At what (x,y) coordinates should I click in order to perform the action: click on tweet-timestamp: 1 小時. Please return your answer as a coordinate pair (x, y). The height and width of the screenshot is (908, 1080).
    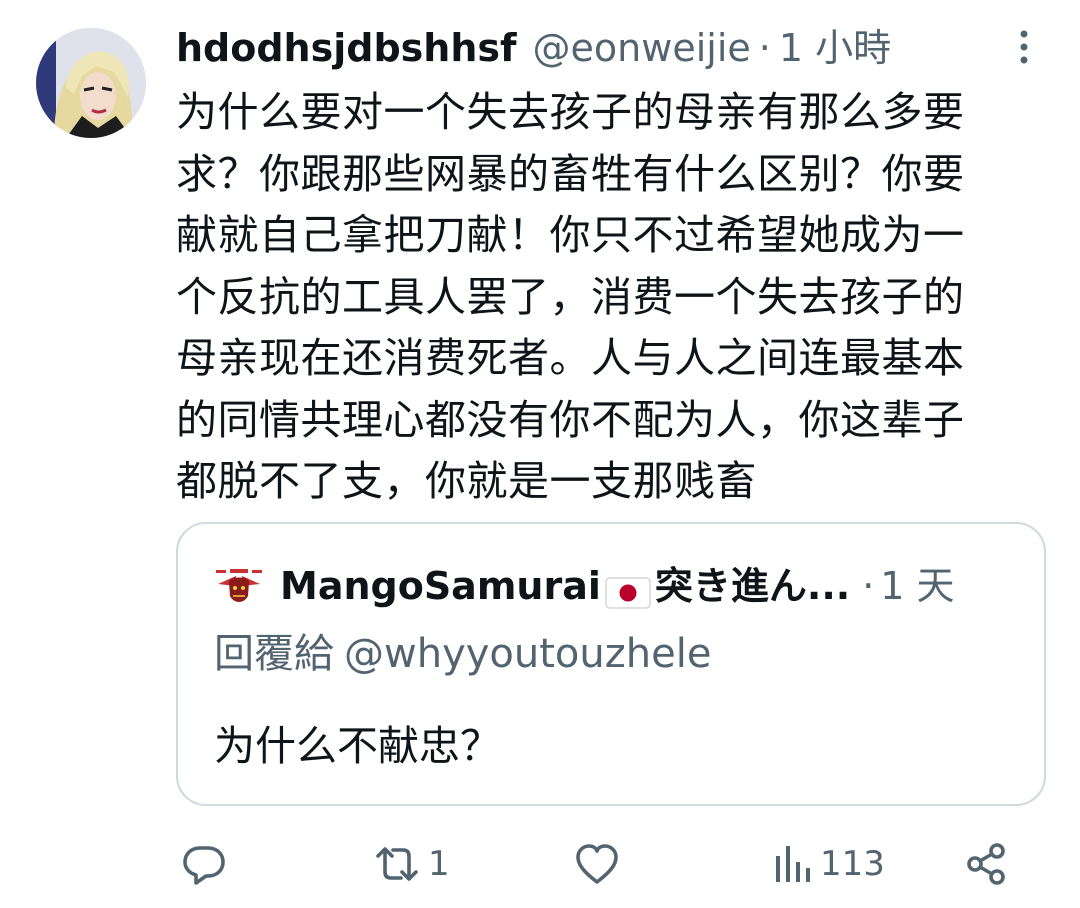
    Looking at the image, I should click on (835, 48).